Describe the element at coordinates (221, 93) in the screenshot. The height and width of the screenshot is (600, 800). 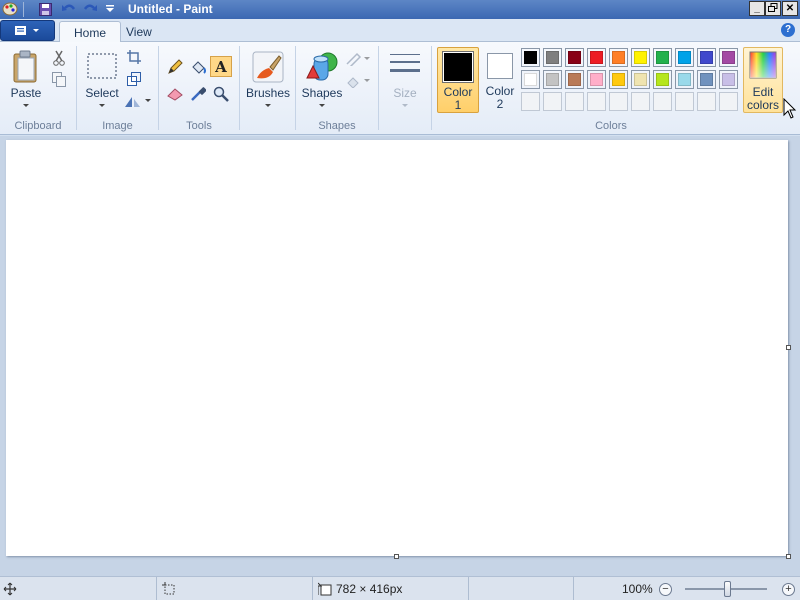
I see `magnifier-tool` at that location.